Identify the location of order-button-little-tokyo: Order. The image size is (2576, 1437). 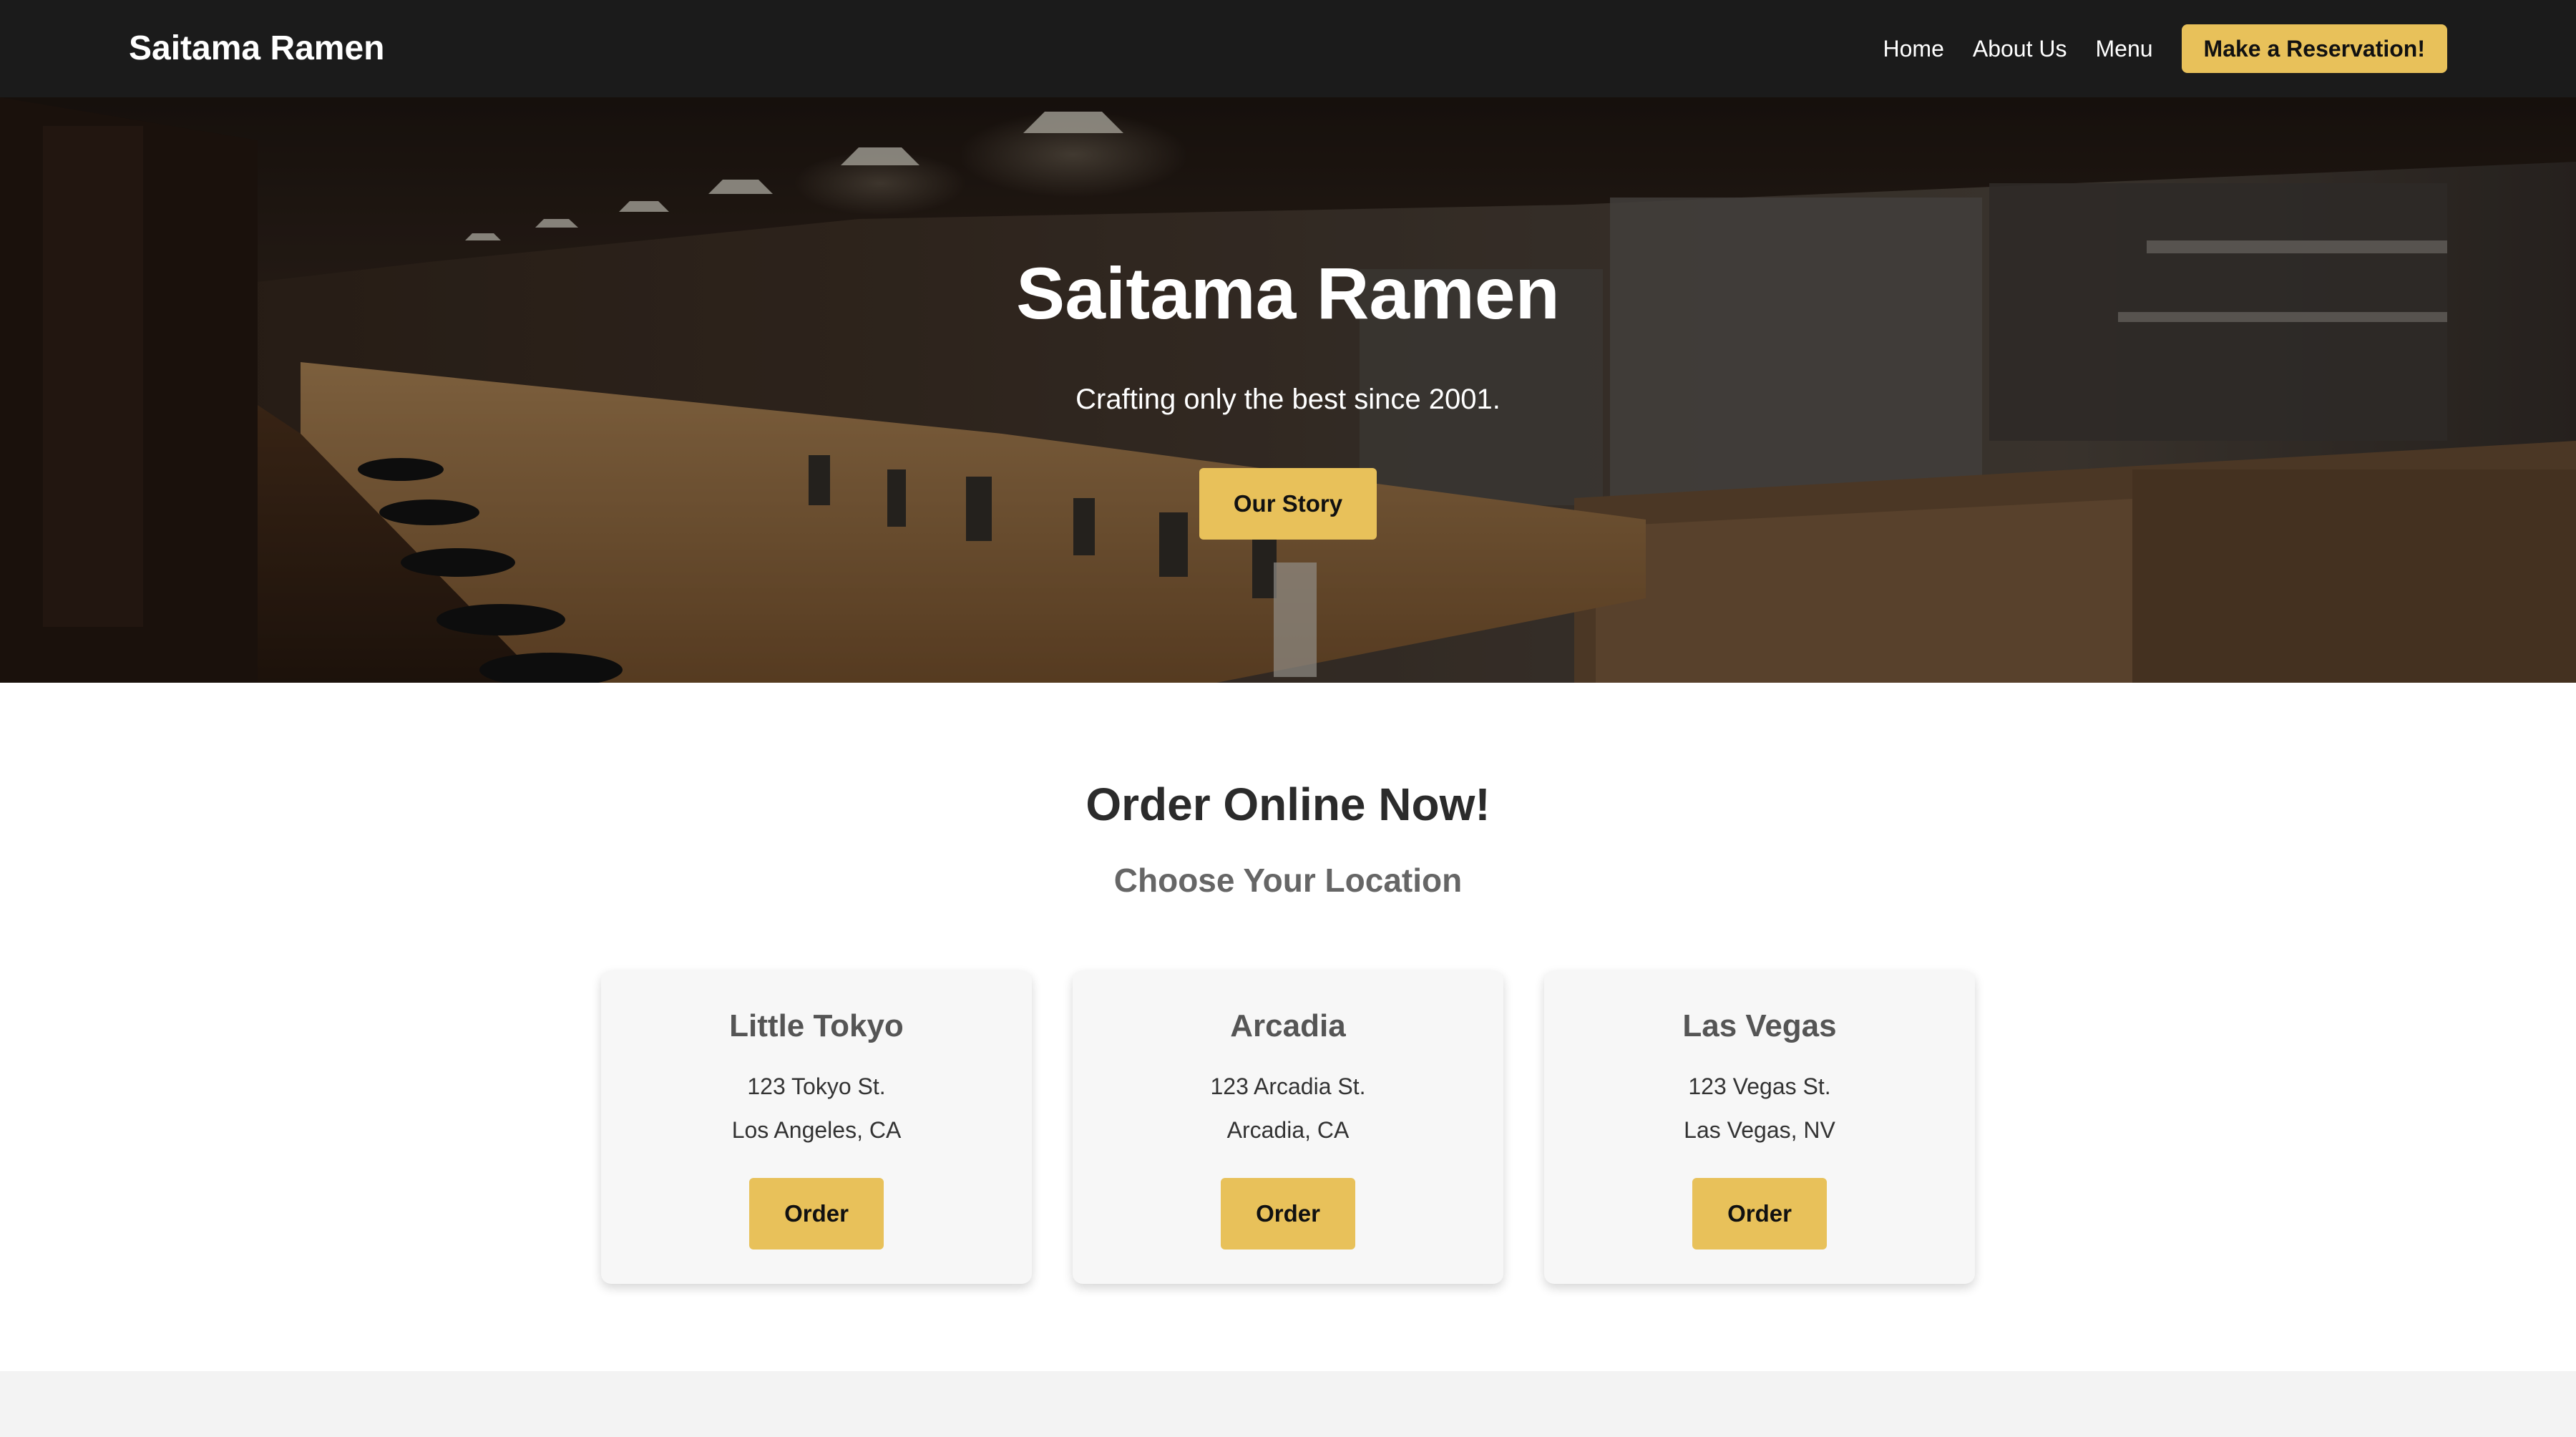
(816, 1214).